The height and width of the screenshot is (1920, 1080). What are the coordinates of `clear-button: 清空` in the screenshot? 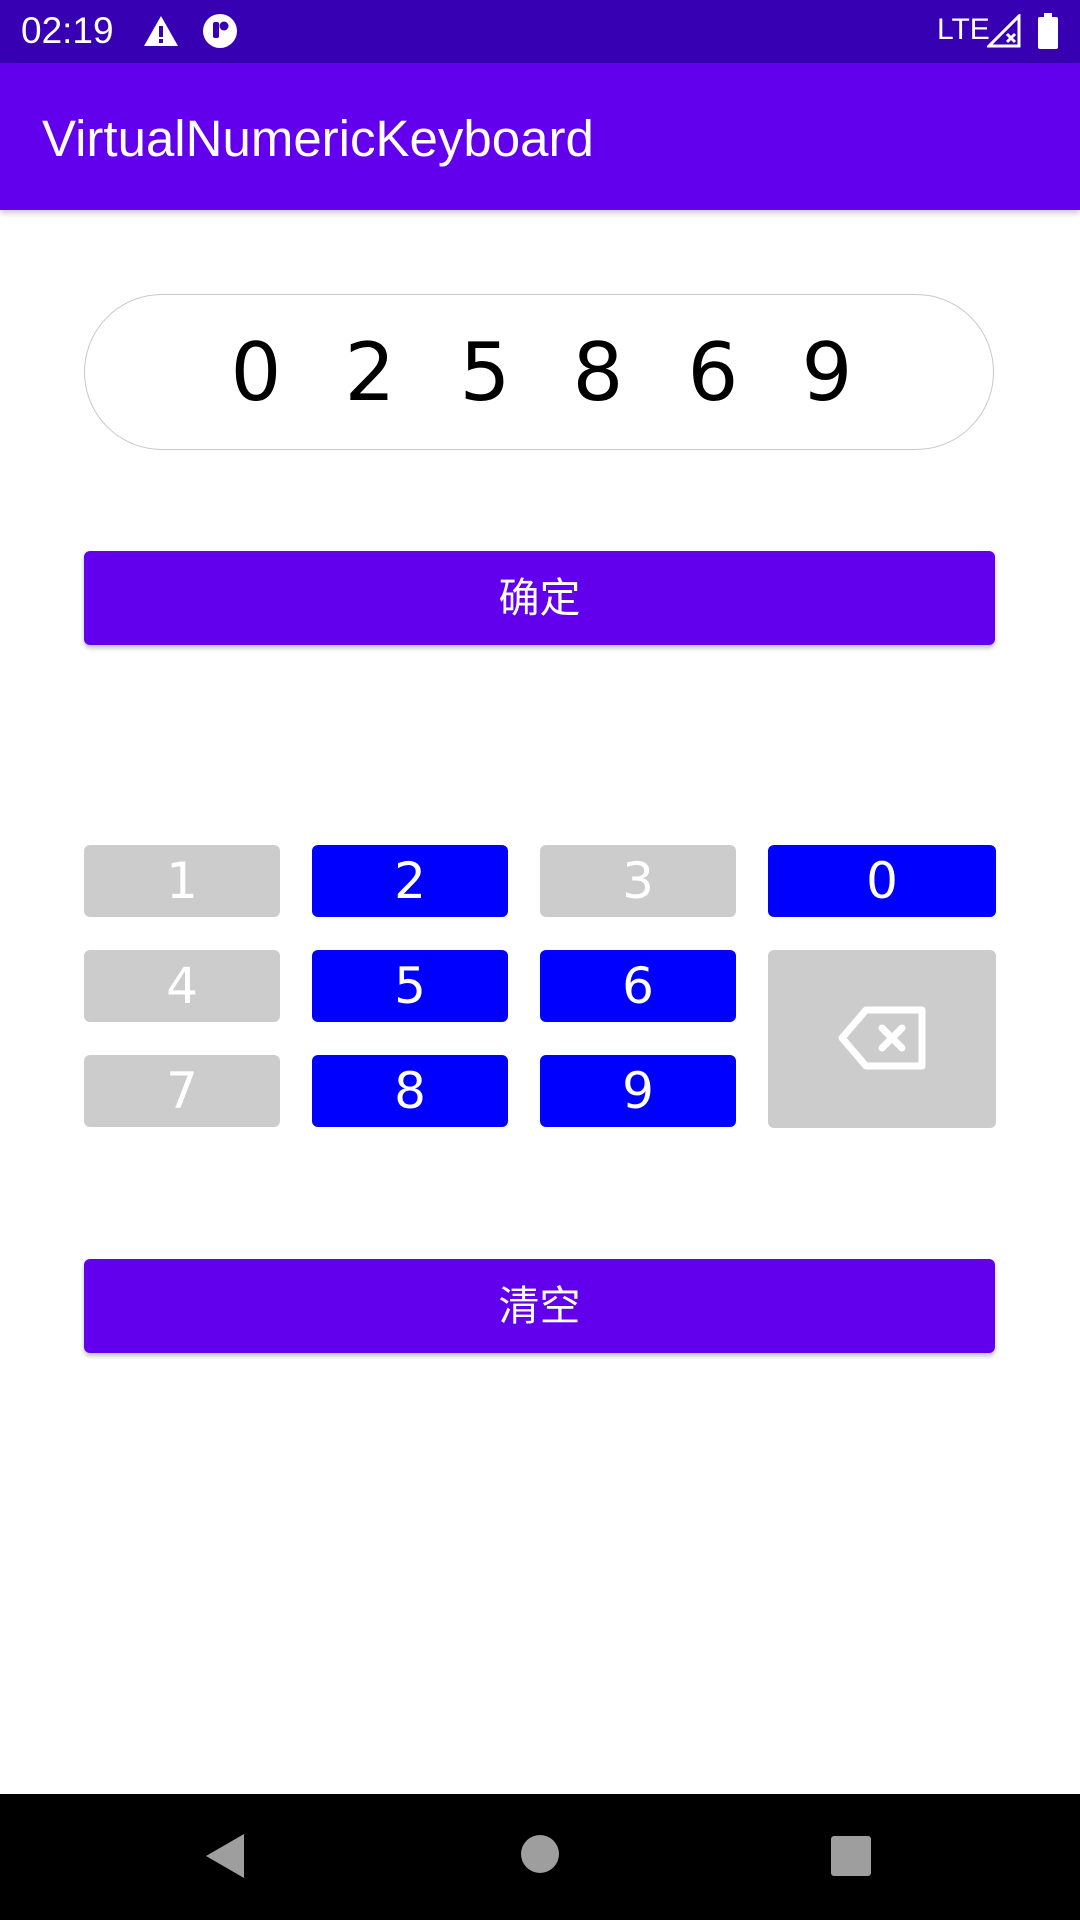 It's located at (539, 1306).